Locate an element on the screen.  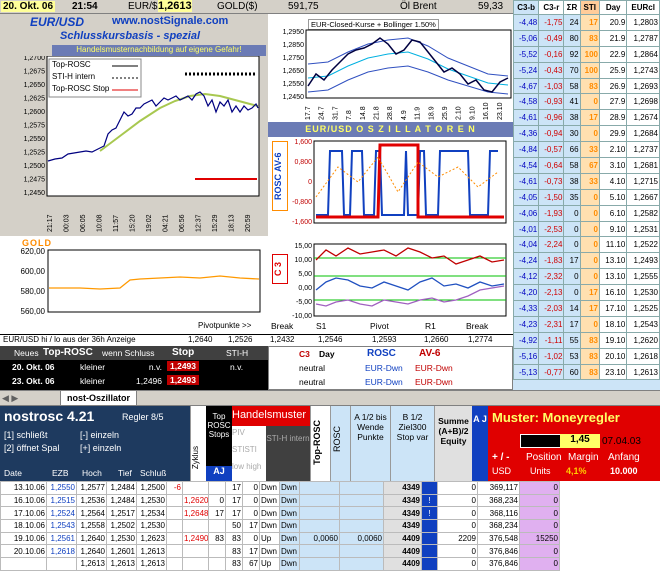
sheet-cell: 19.10.06 is located at coordinates (23, 538).